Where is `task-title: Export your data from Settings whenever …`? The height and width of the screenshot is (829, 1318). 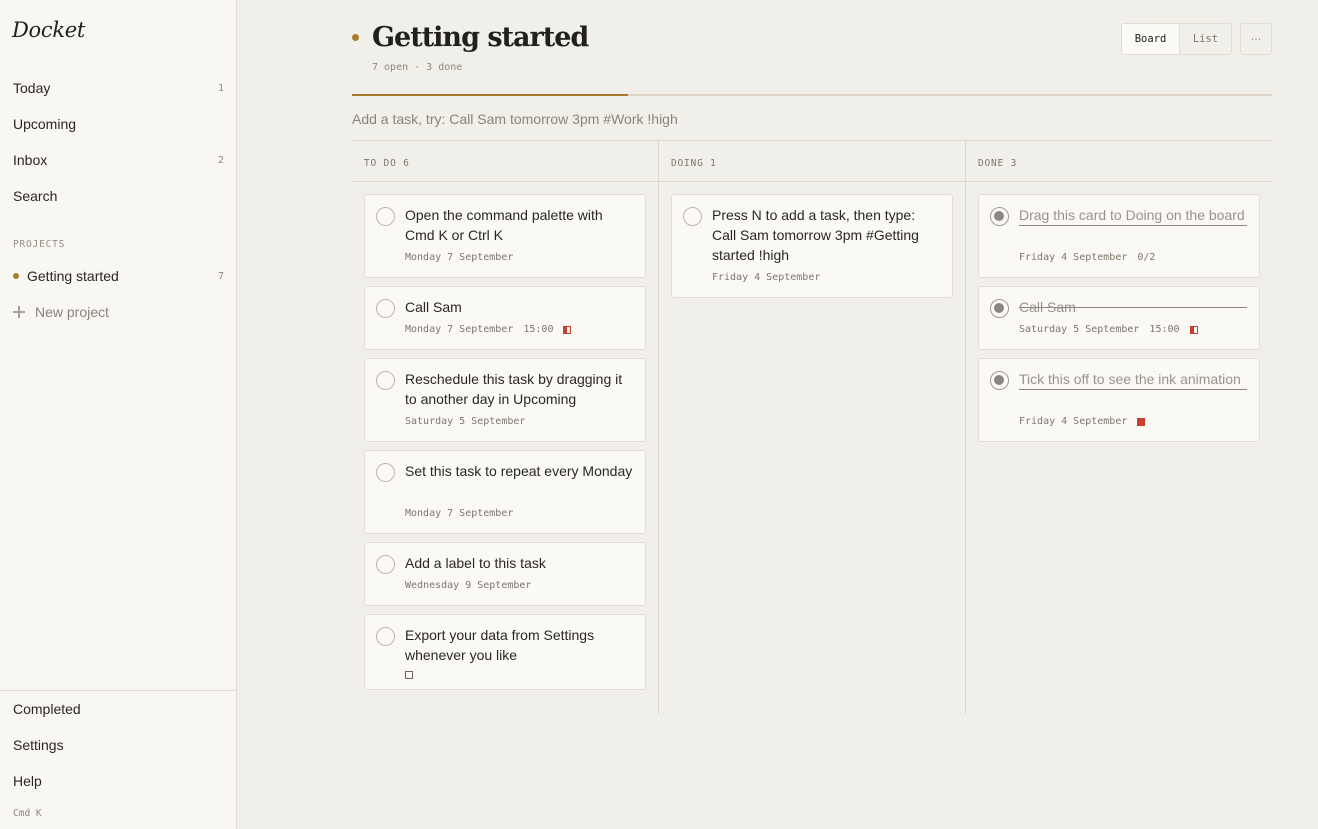 task-title: Export your data from Settings whenever … is located at coordinates (500, 645).